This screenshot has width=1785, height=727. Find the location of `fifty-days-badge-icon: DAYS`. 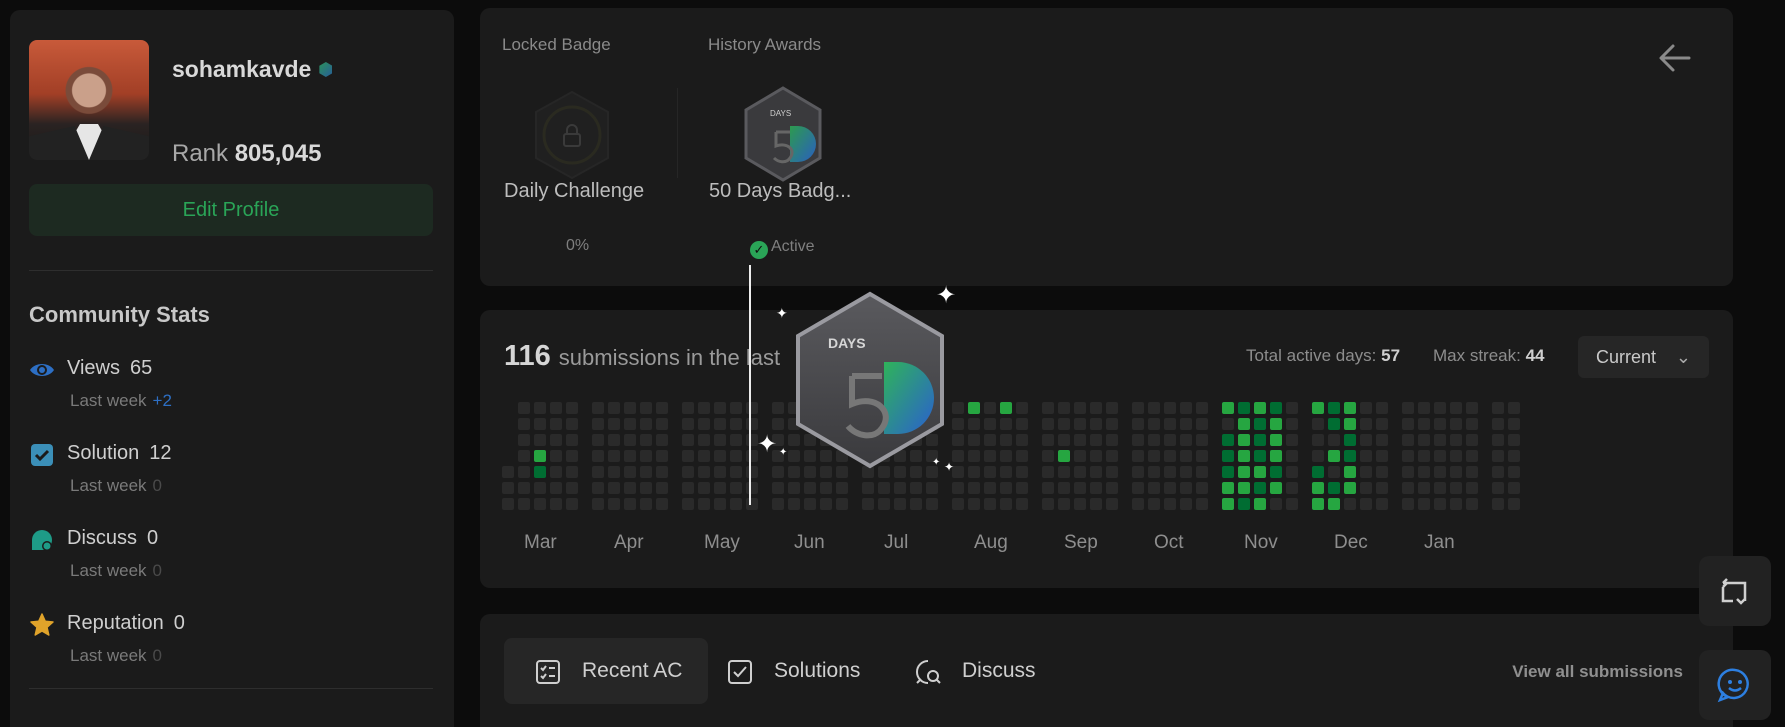

fifty-days-badge-icon: DAYS is located at coordinates (783, 134).